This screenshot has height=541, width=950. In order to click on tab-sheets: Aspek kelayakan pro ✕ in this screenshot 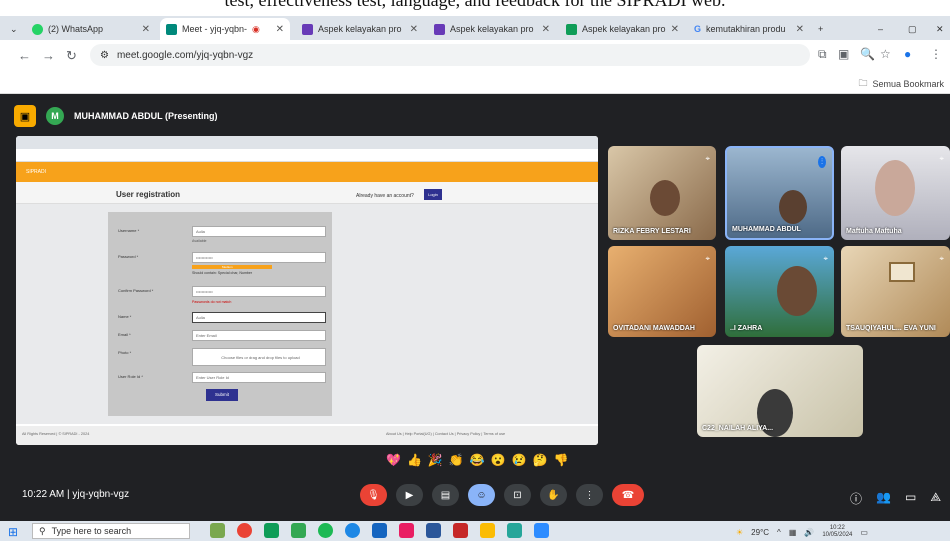, I will do `click(622, 29)`.